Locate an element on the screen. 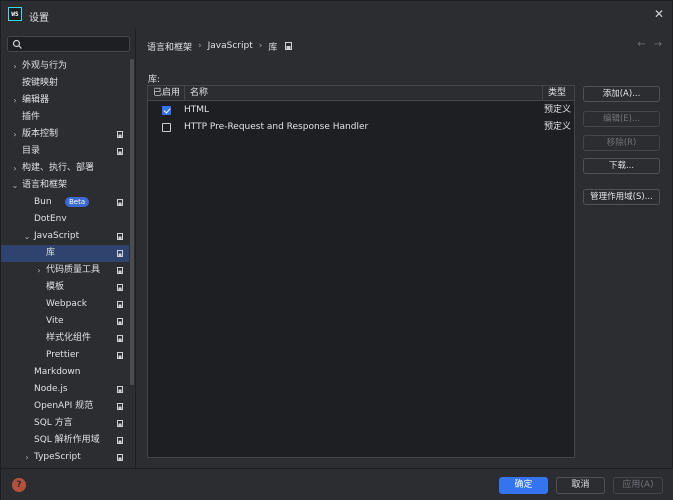 This screenshot has height=500, width=673. table-header: 已启用 名称 类型 is located at coordinates (361, 93).